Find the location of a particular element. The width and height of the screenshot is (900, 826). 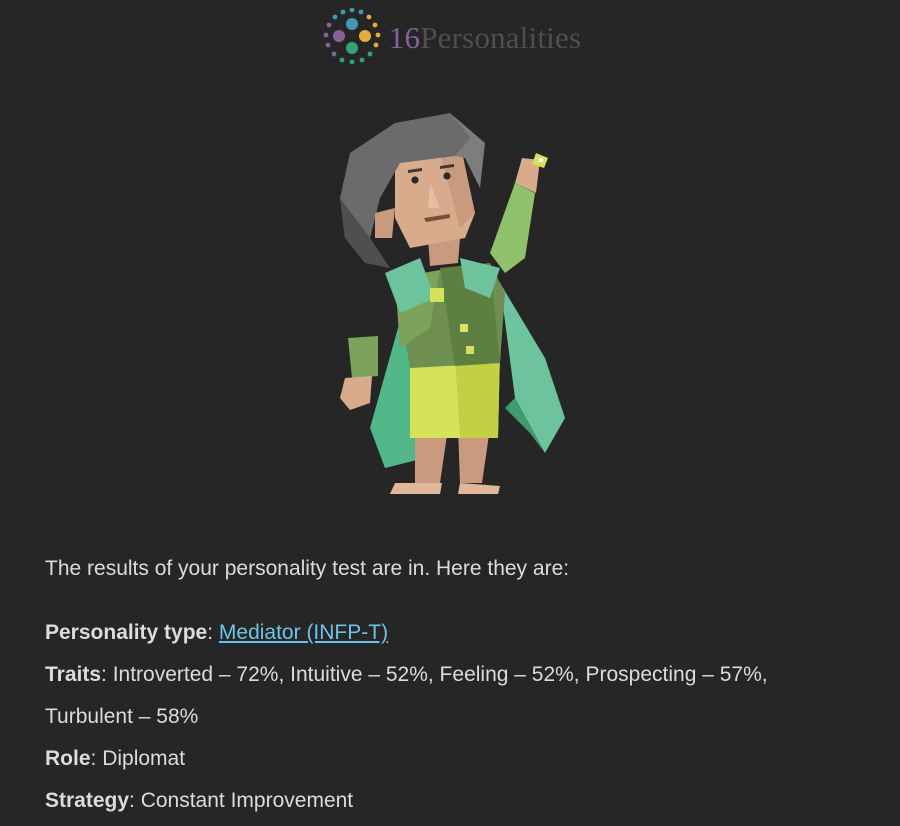

traits-label: Traits is located at coordinates (73, 674).